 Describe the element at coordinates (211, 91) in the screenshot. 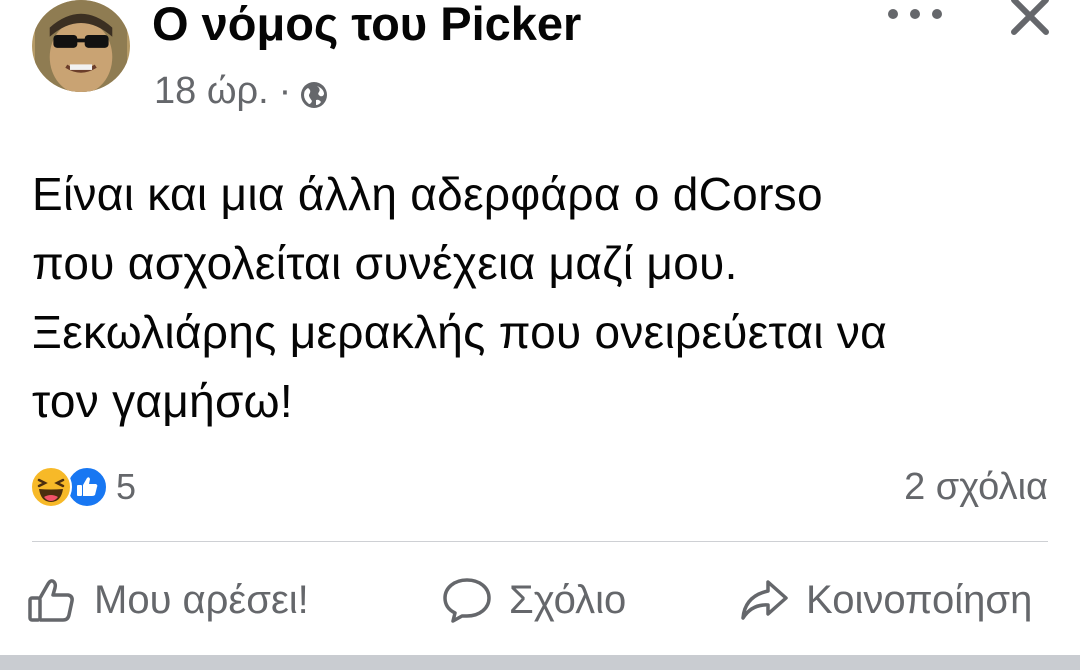

I see `post-timestamp: 18 ώρ.` at that location.